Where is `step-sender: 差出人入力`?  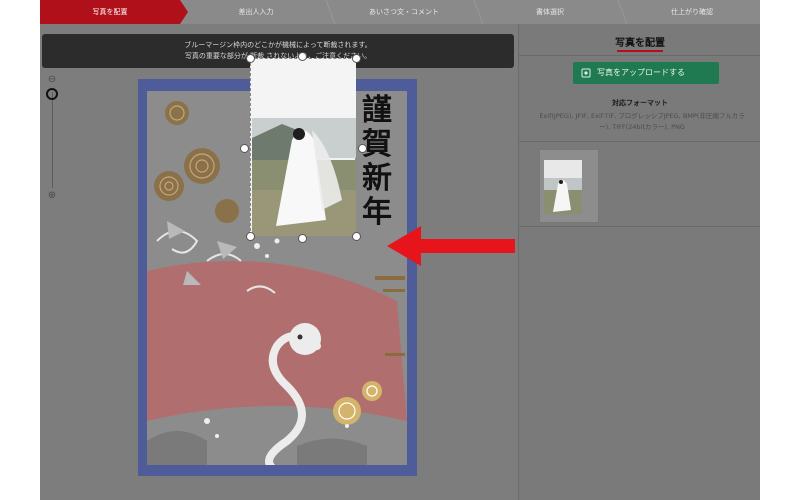
step-sender: 差出人入力 is located at coordinates (256, 12).